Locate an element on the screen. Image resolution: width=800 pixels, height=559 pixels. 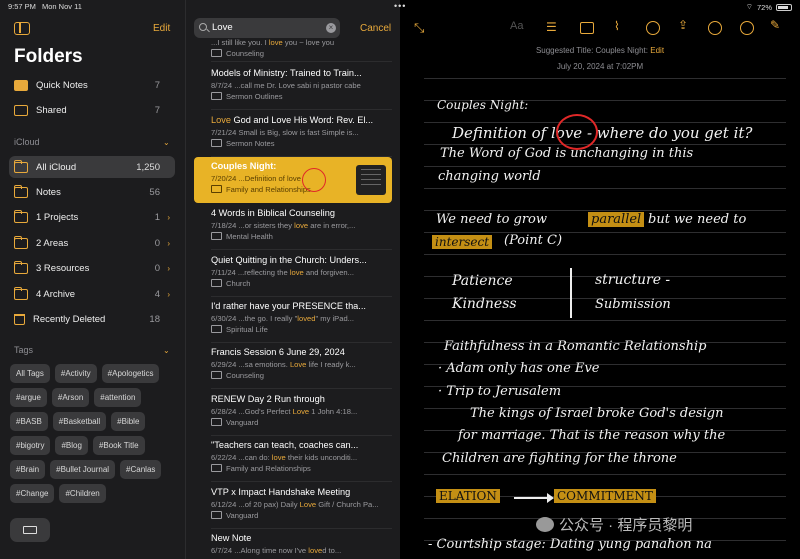
handwriting-line: Submission is located at coordinates (633, 304).